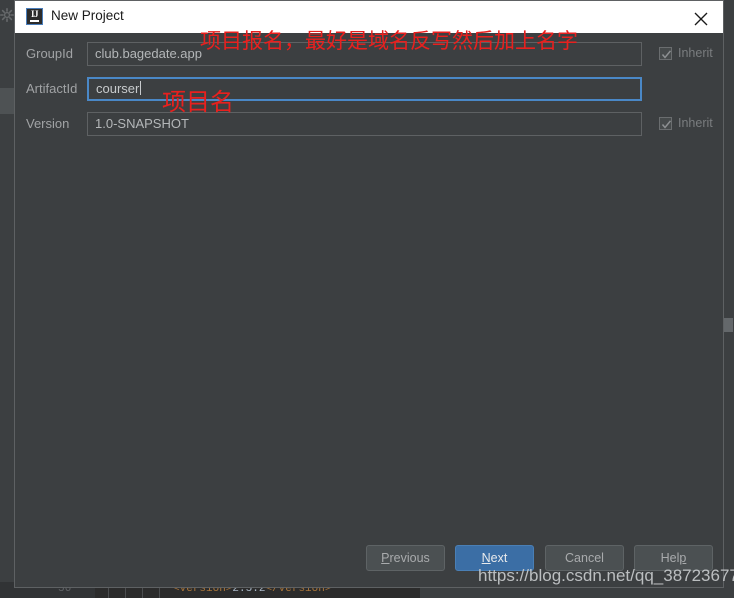 Image resolution: width=734 pixels, height=598 pixels. I want to click on previous-button: Previous, so click(405, 558).